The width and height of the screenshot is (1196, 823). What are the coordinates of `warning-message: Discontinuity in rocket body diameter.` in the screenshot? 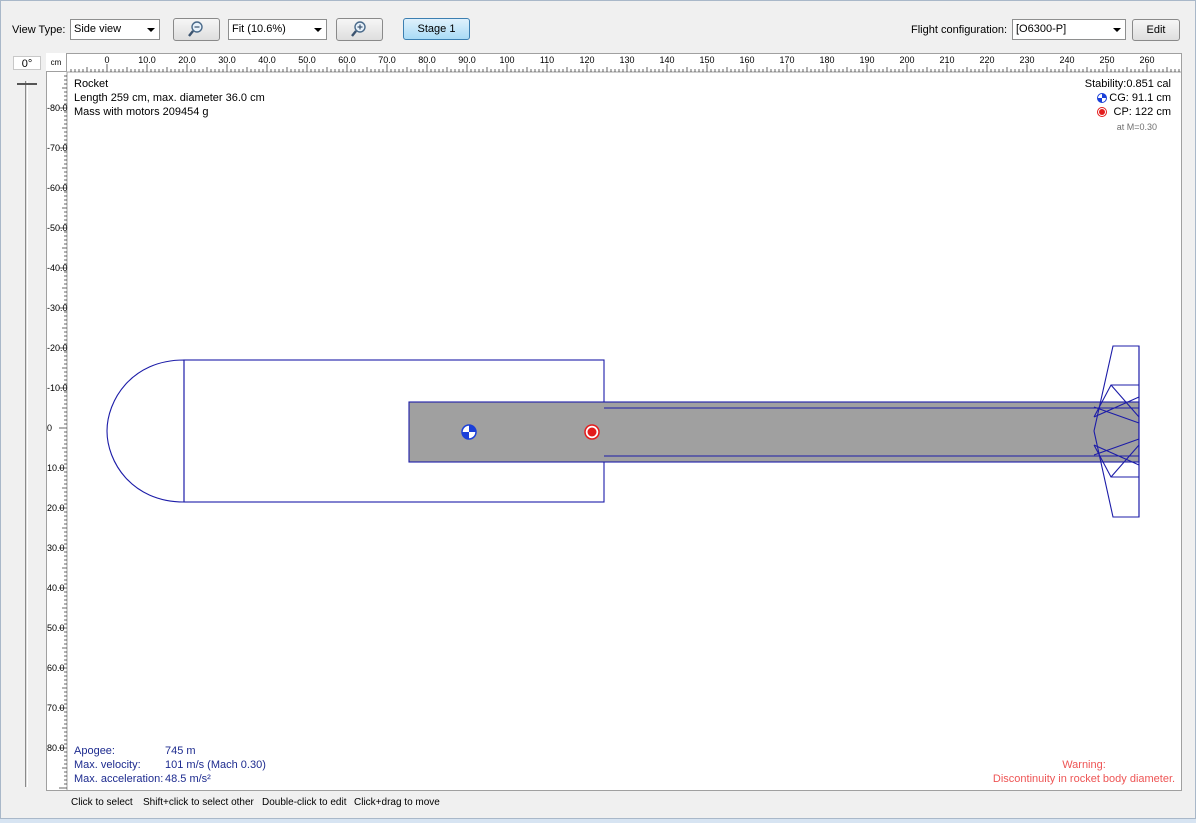 It's located at (1084, 779).